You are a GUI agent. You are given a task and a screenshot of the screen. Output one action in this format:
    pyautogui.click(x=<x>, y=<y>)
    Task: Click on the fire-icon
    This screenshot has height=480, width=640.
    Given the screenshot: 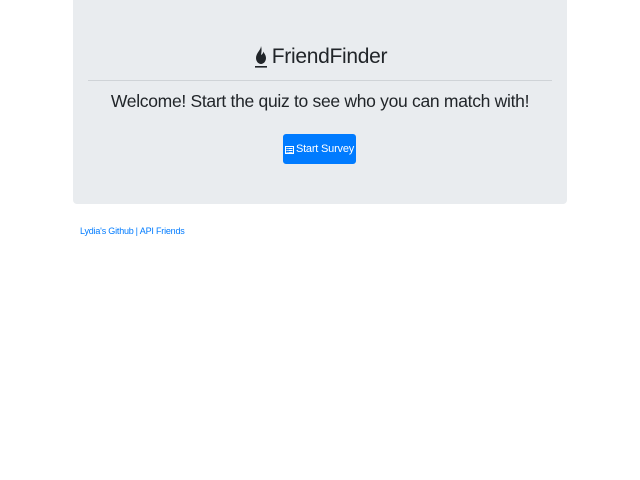 What is the action you would take?
    pyautogui.click(x=261, y=57)
    